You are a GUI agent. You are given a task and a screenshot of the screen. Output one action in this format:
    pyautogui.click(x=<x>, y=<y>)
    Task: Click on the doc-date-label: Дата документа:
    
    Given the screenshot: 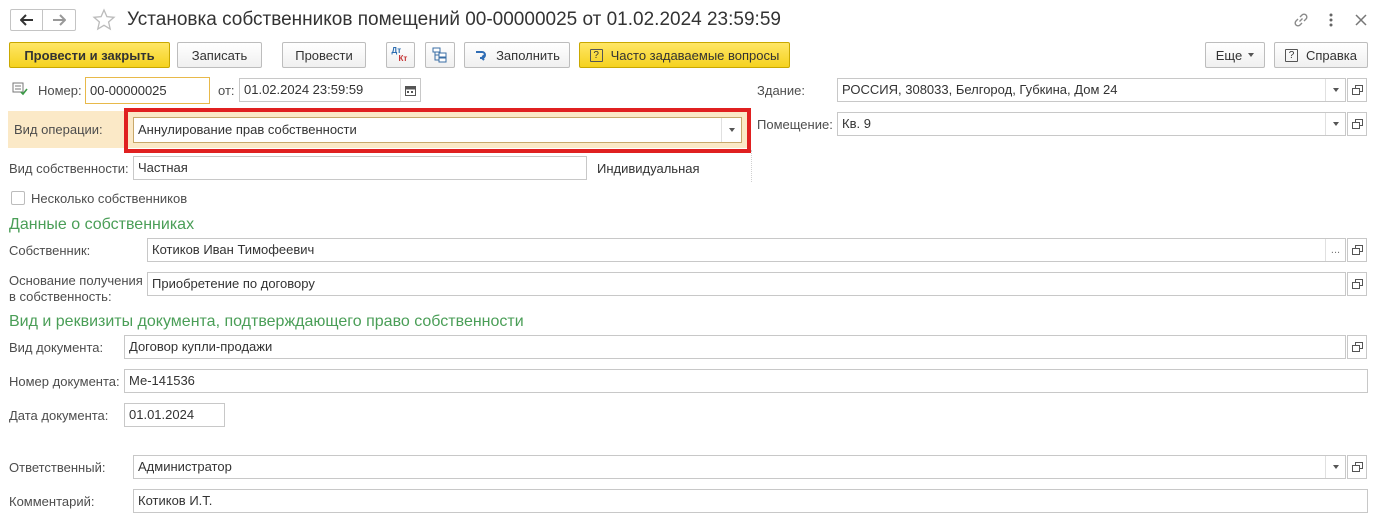 What is the action you would take?
    pyautogui.click(x=59, y=415)
    